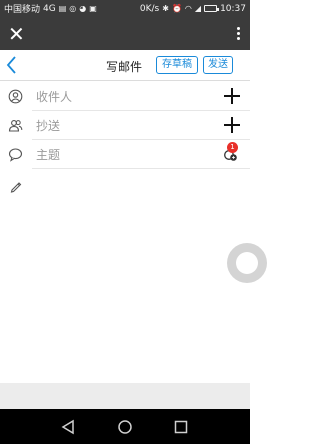  I want to click on recipient-row, so click(125, 96).